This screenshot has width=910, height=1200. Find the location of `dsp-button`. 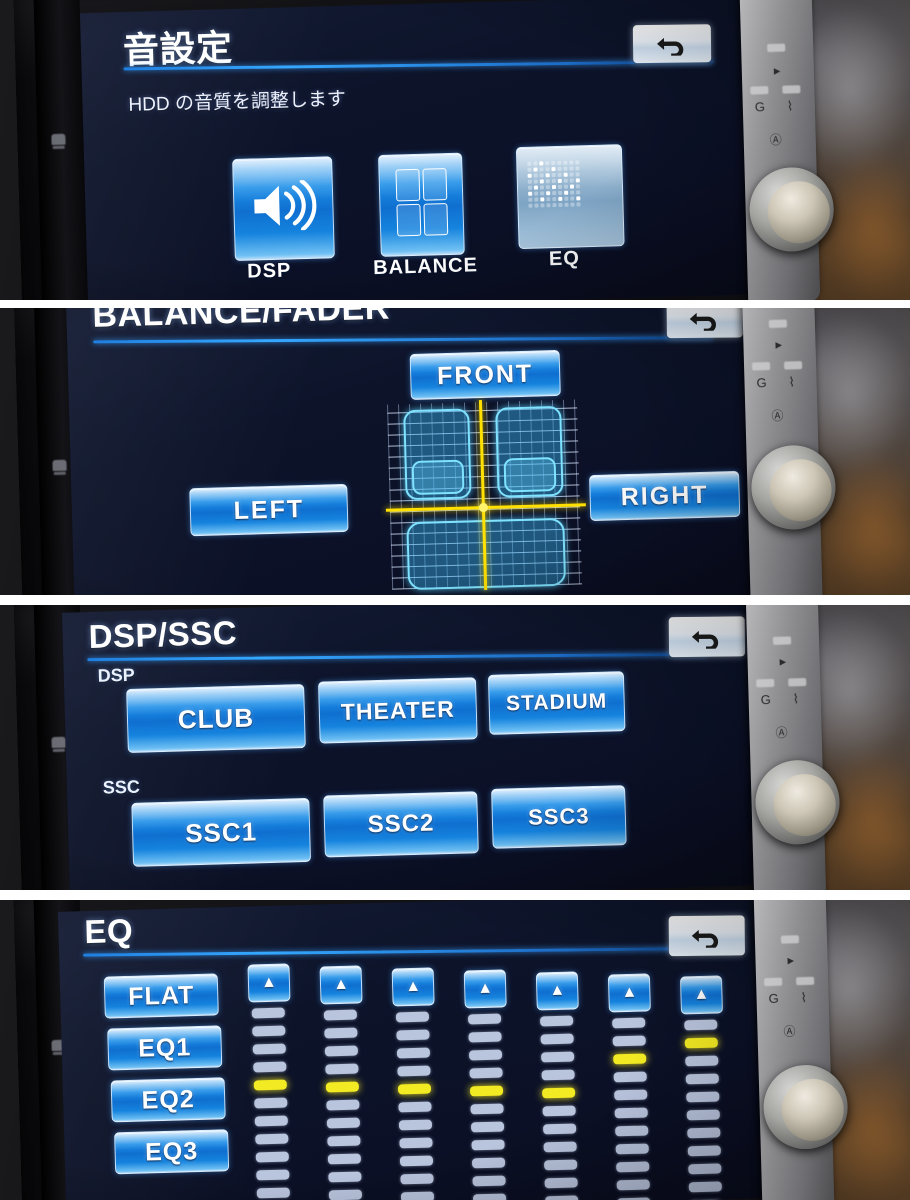

dsp-button is located at coordinates (283, 209).